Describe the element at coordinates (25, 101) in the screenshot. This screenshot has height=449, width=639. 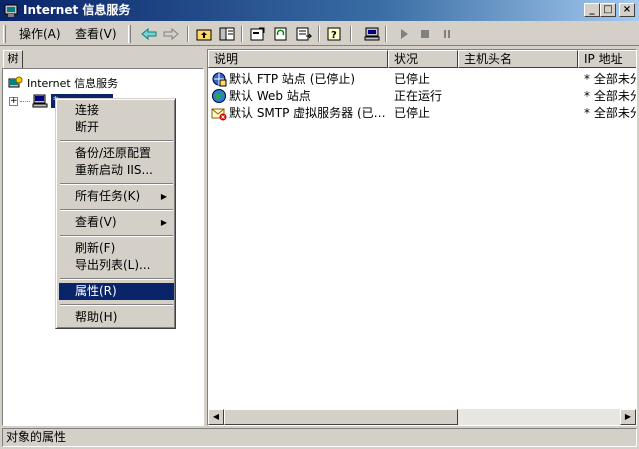
I see `tree-connector` at that location.